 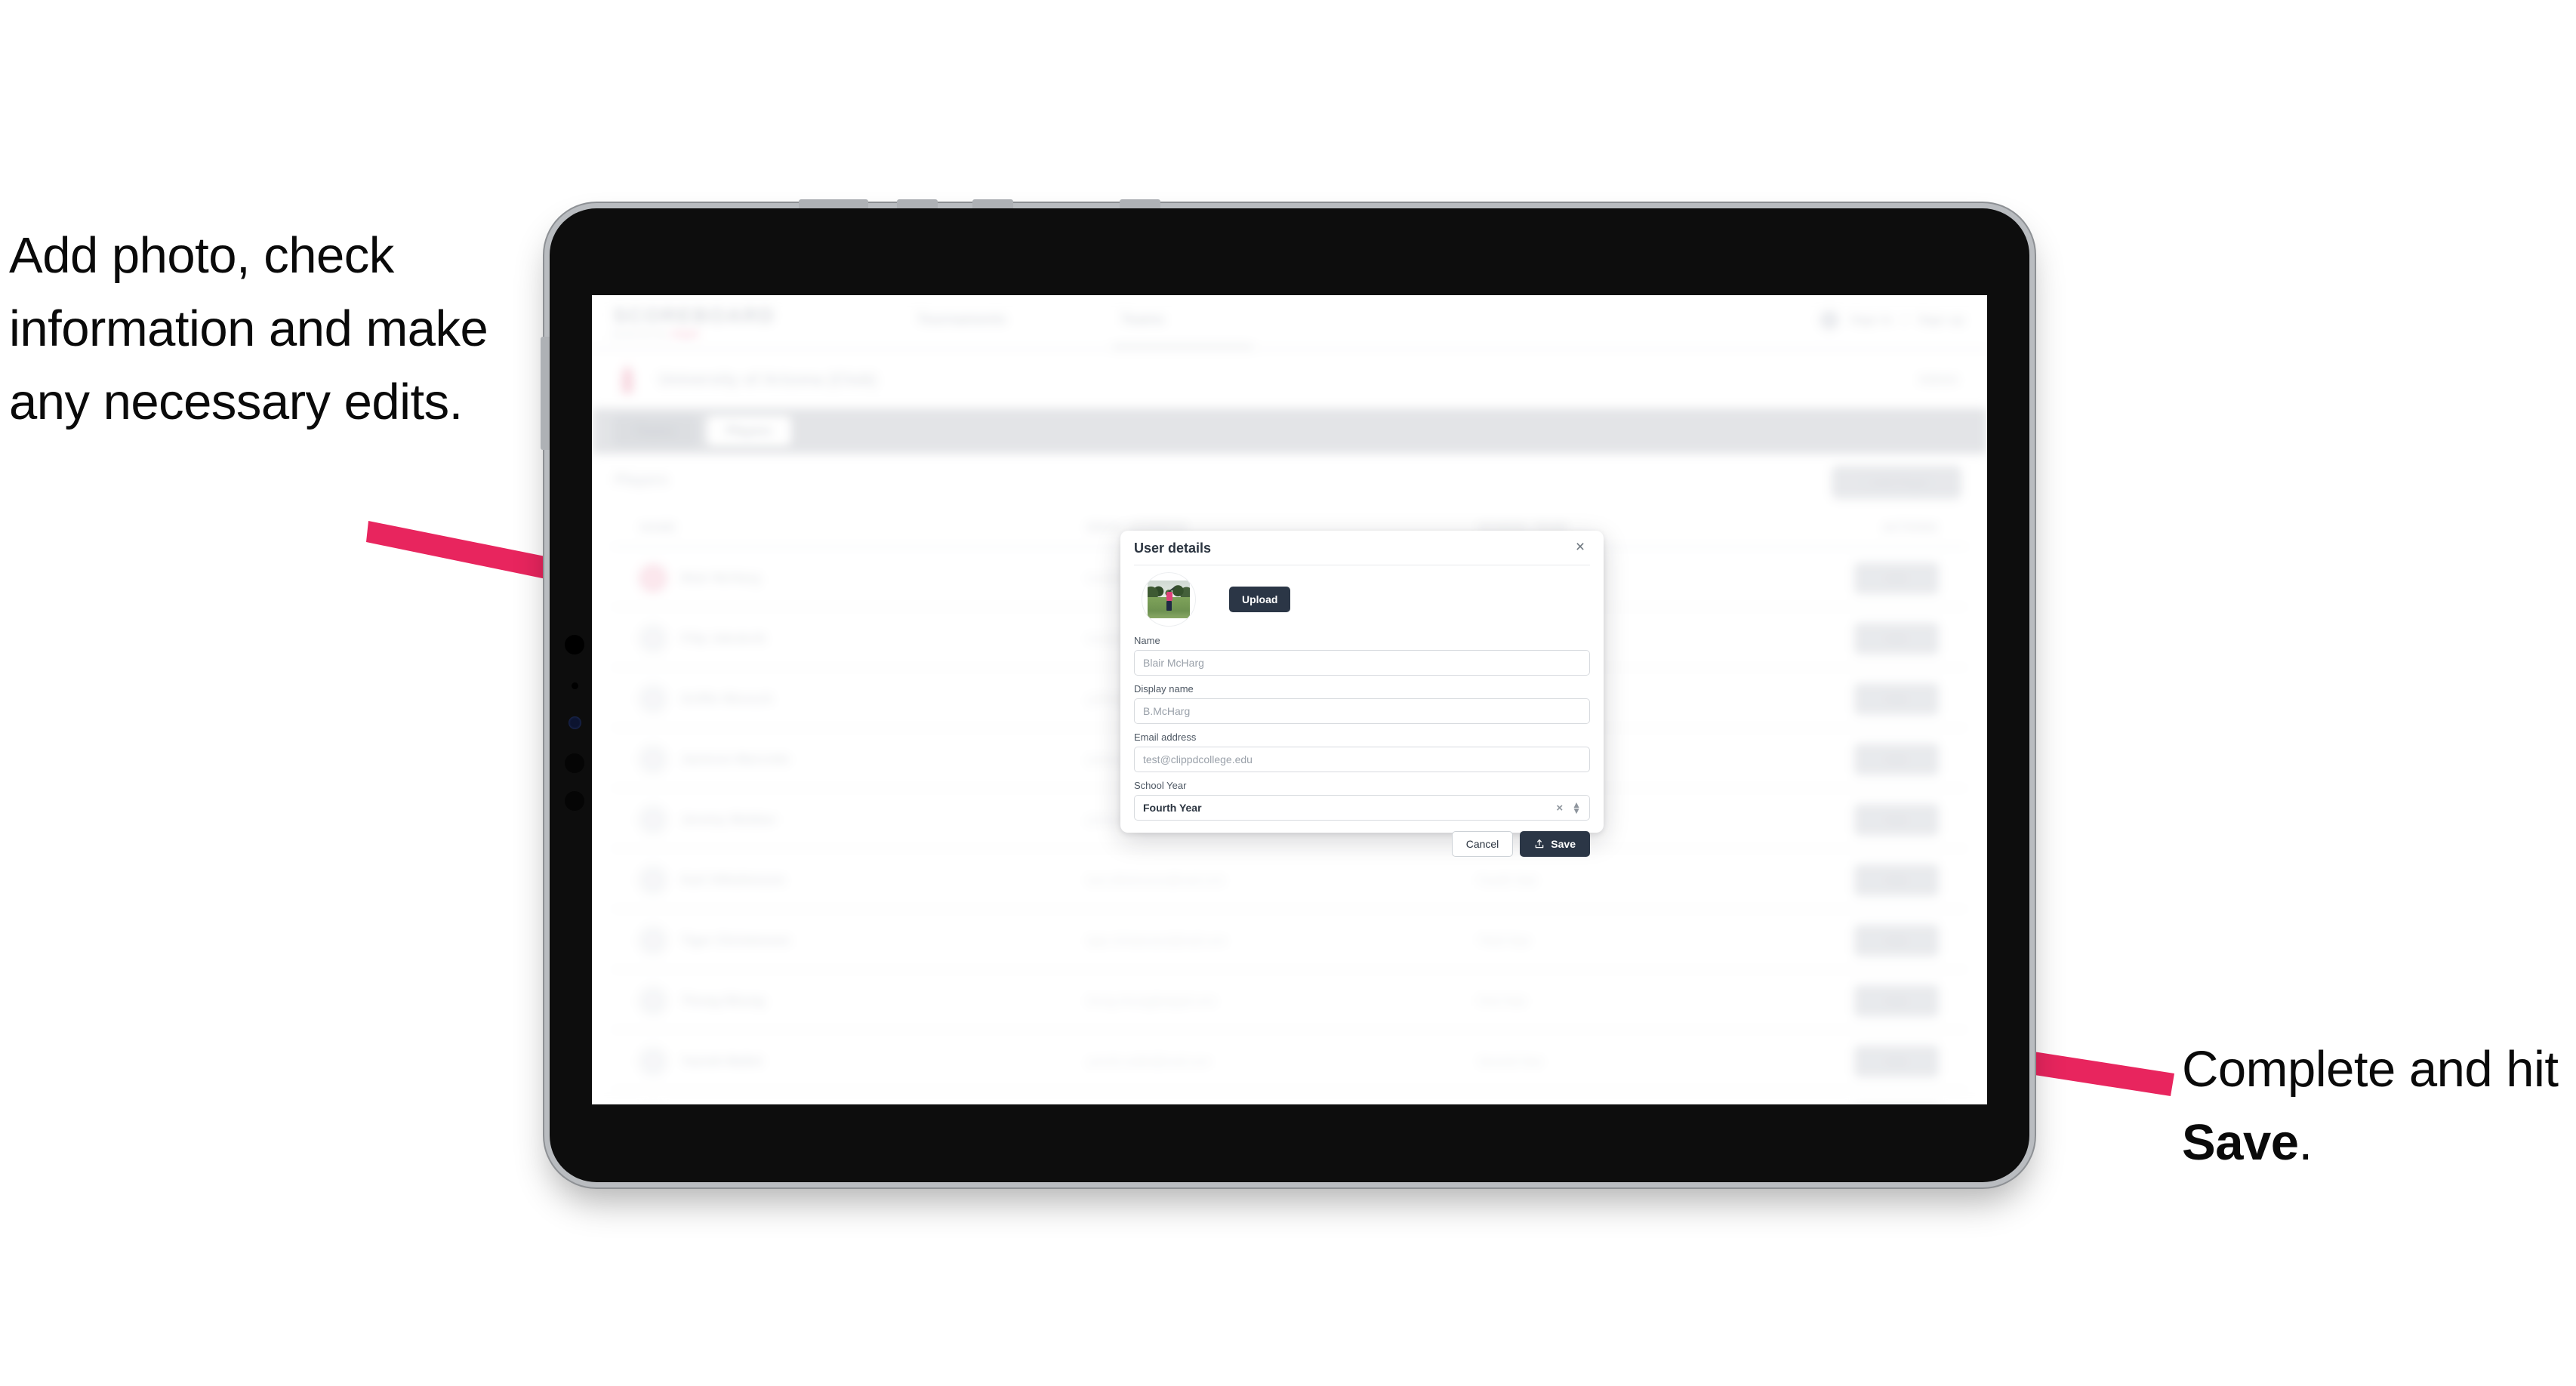 I want to click on field-label-school-year: School Year, so click(x=1160, y=785).